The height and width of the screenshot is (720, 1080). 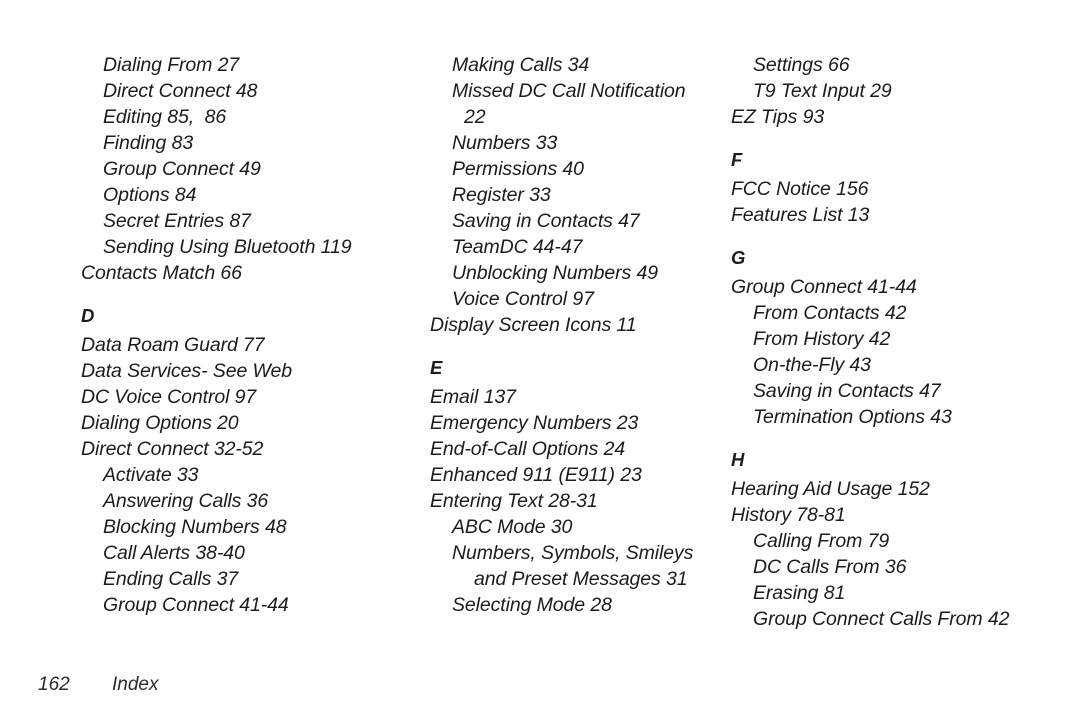 I want to click on index-entry: Hearing Aid Usage 152, so click(x=830, y=489).